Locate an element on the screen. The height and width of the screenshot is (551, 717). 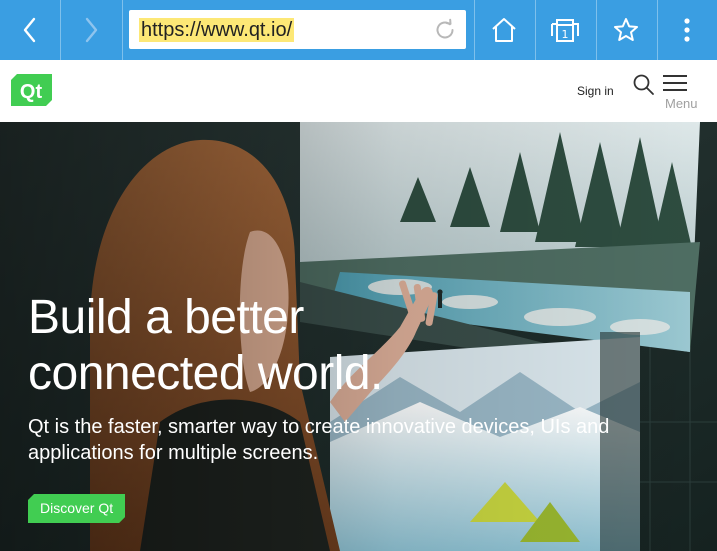
reload-button is located at coordinates (445, 30).